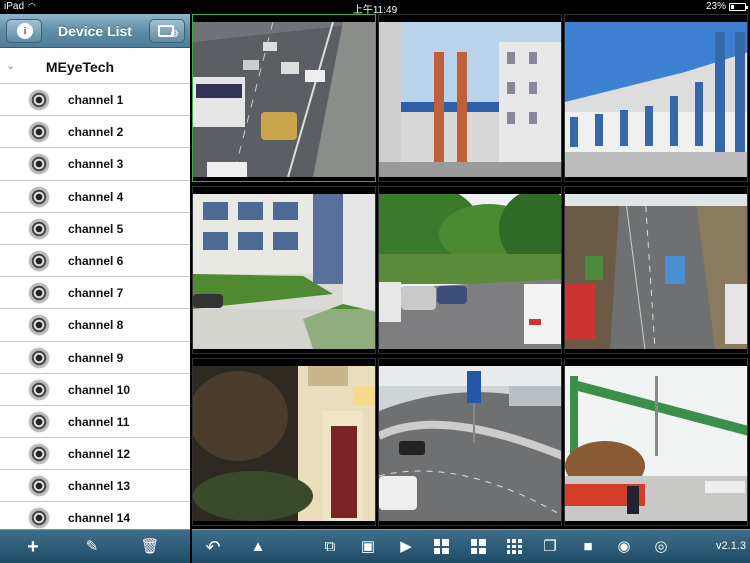  I want to click on edit-icon: ✎, so click(92, 547).